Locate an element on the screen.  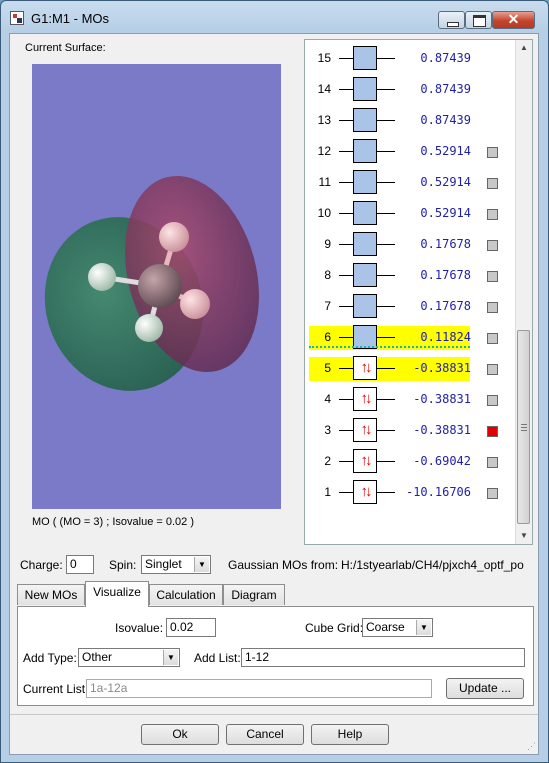
mo-number: 10 is located at coordinates (324, 213).